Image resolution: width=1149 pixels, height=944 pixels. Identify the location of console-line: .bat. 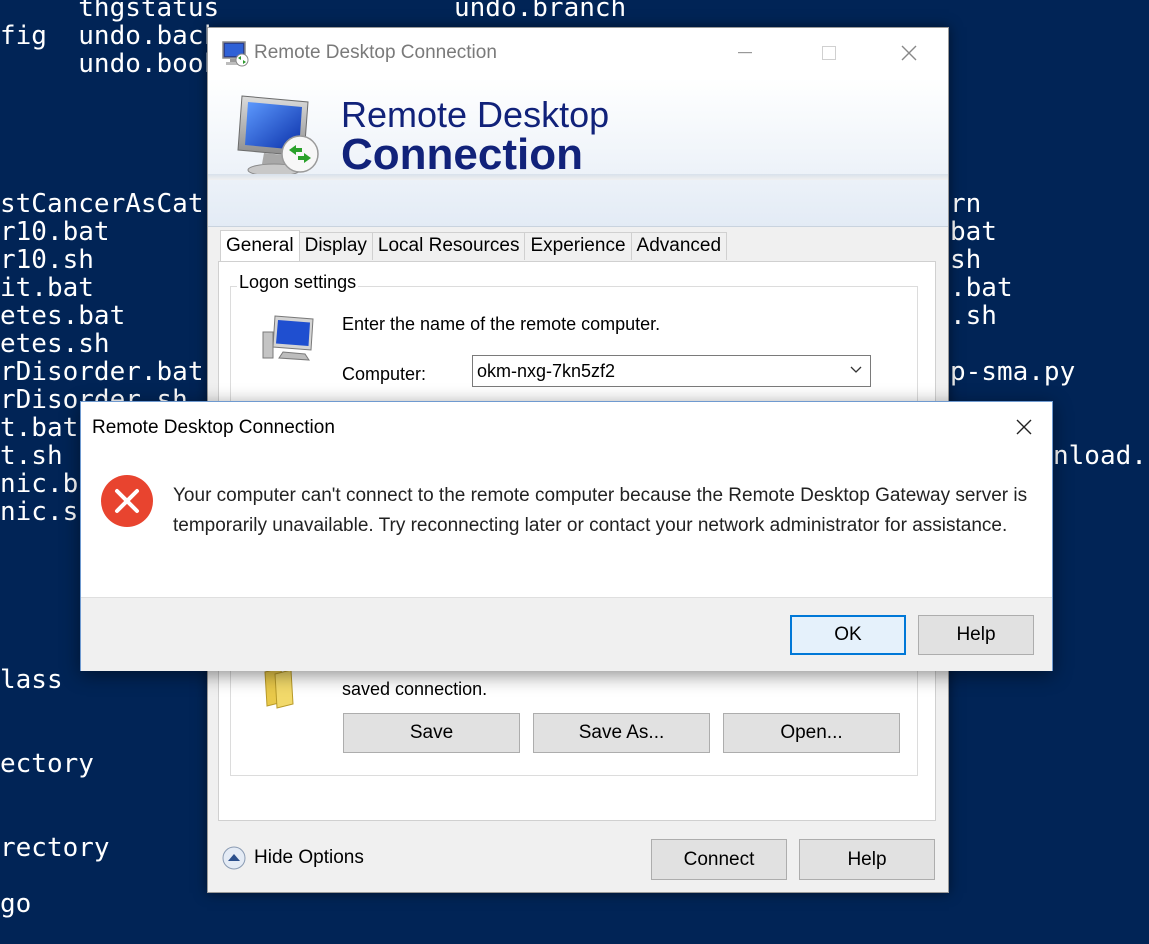
(981, 288).